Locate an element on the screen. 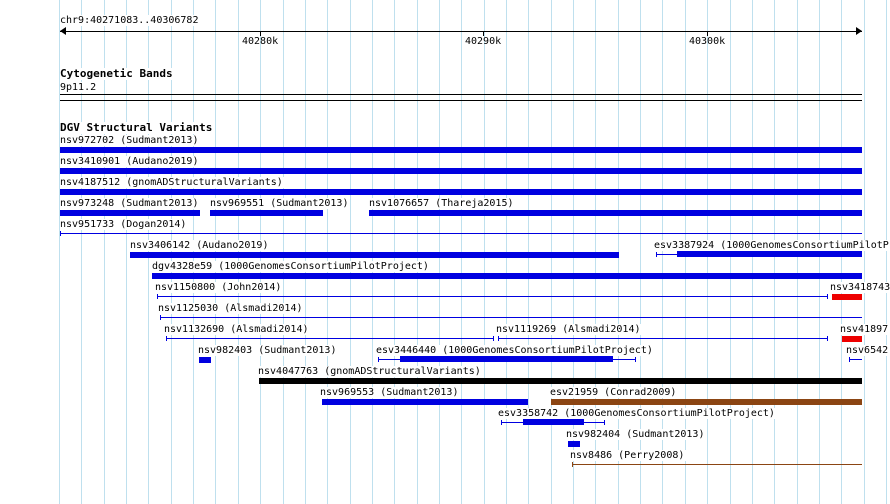 This screenshot has height=504, width=890. variant-label: nsv3406142 (Audano2019) is located at coordinates (200, 245).